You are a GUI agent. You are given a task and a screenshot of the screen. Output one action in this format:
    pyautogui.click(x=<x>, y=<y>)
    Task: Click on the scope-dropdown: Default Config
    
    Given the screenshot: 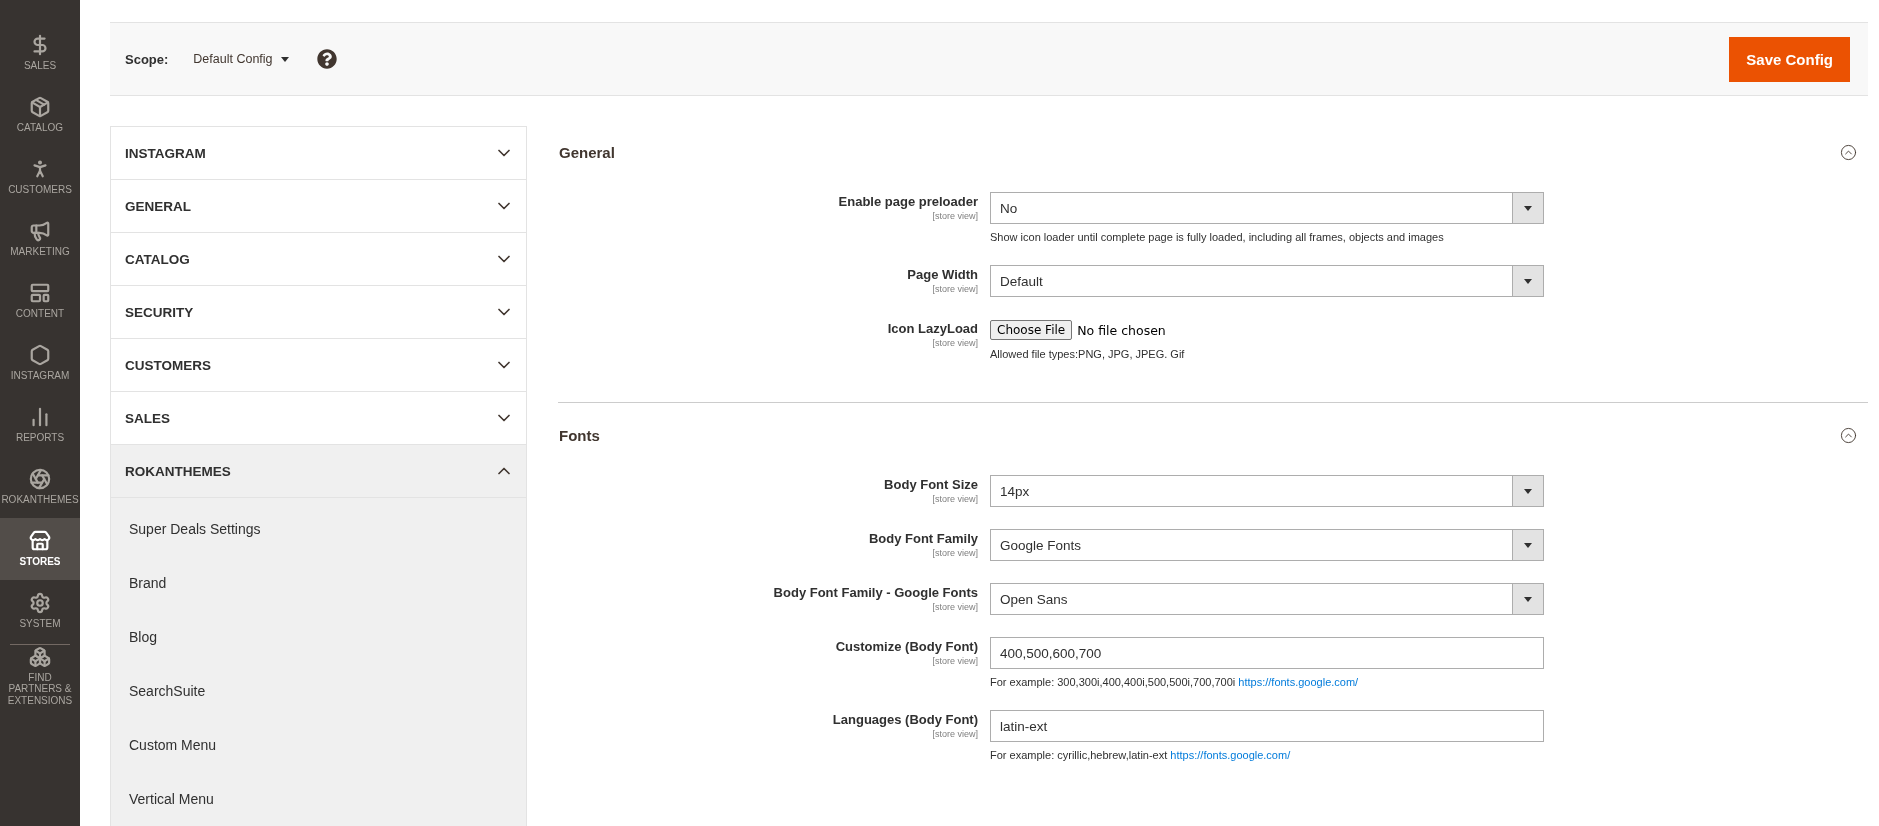 What is the action you would take?
    pyautogui.click(x=241, y=59)
    